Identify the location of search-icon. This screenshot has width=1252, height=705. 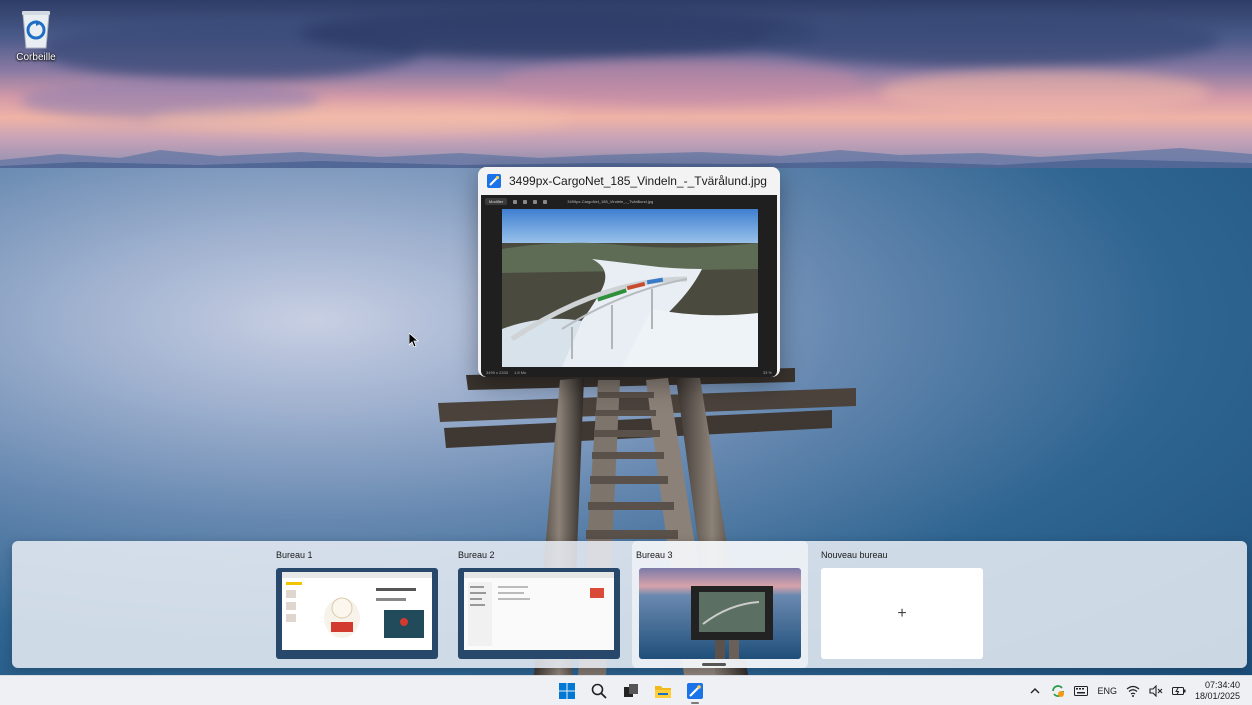
(599, 691).